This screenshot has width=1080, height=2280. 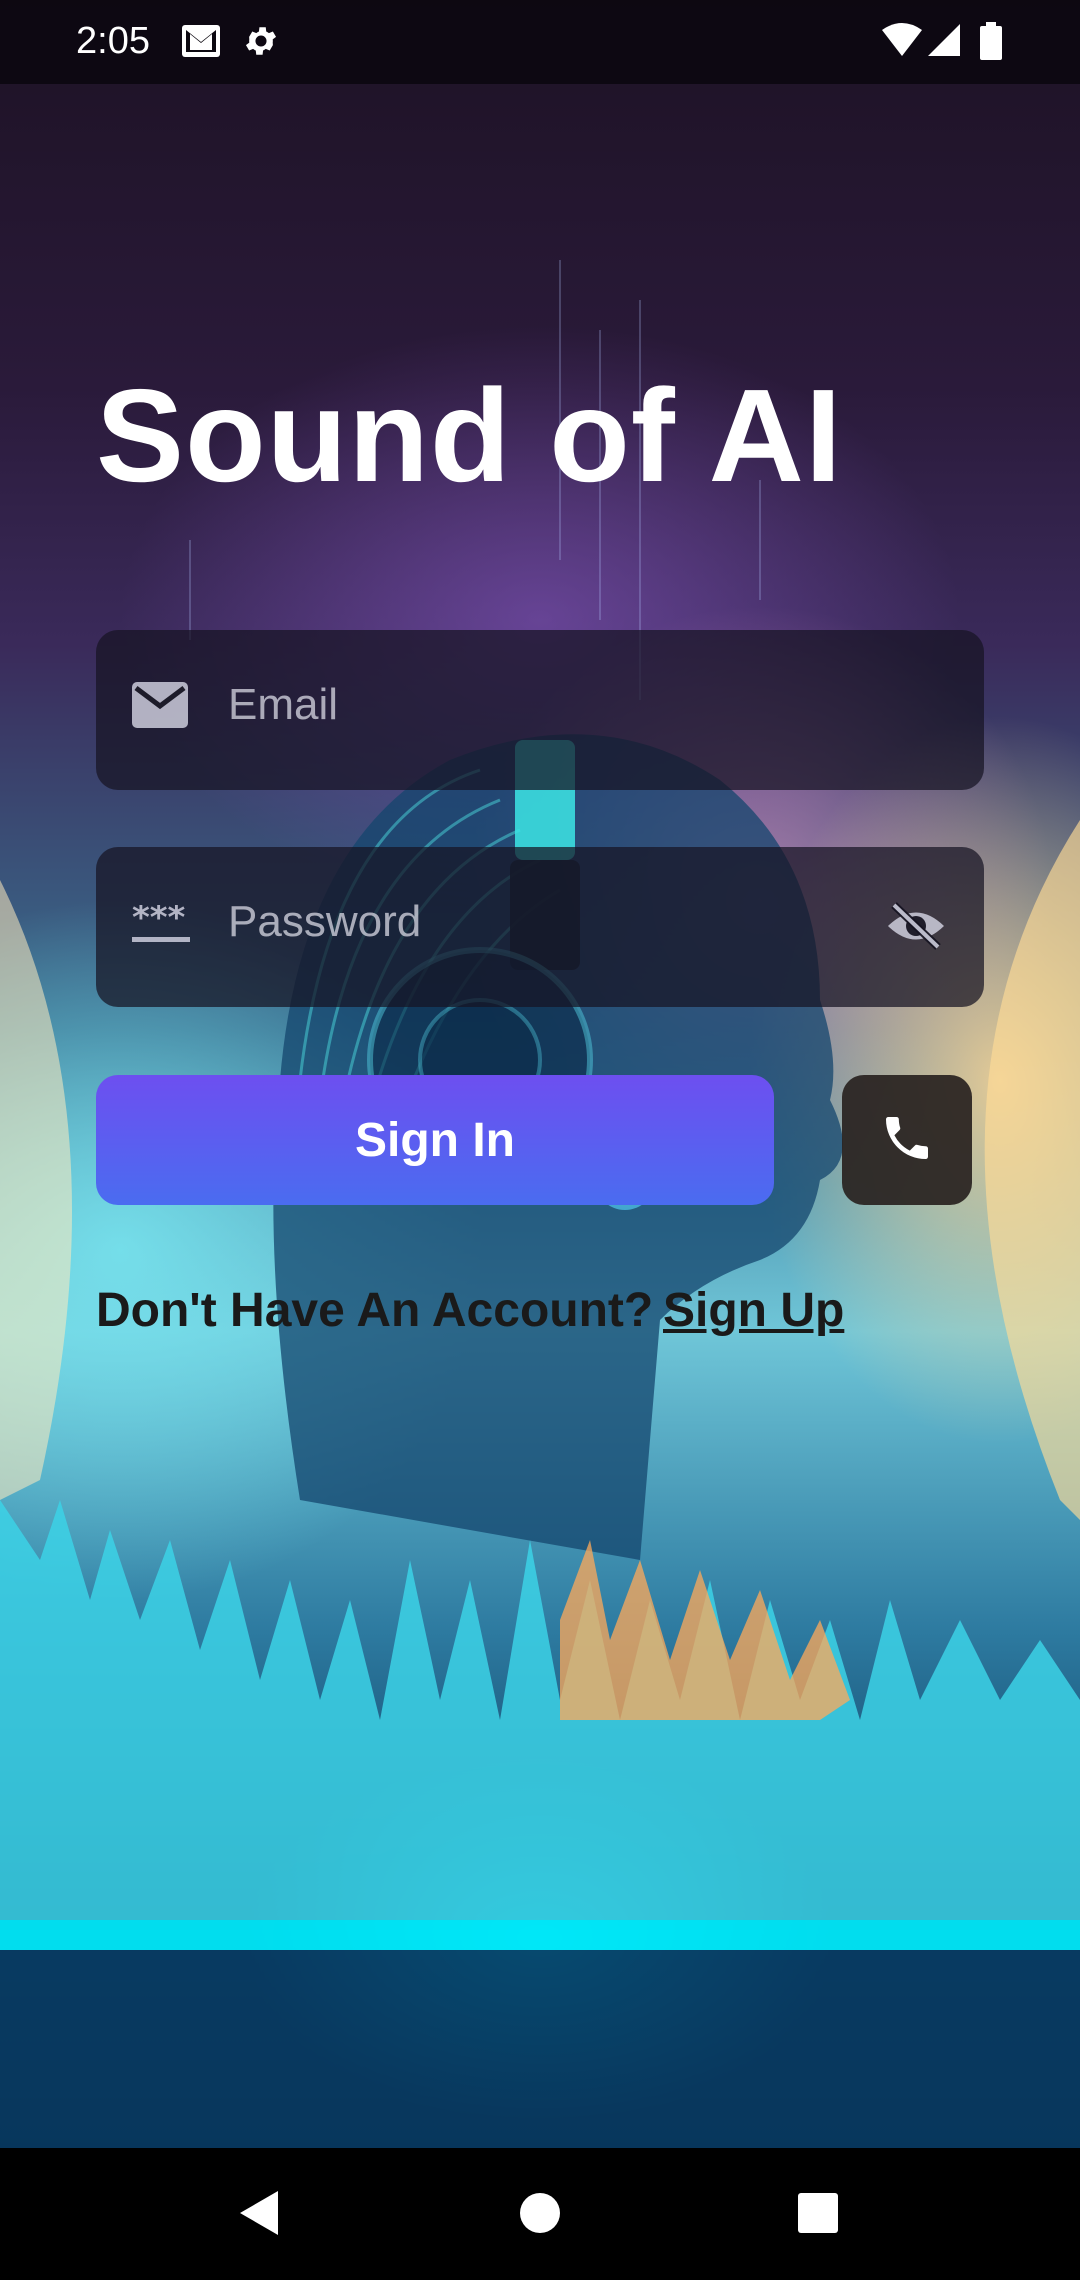 I want to click on back-icon, so click(x=259, y=2215).